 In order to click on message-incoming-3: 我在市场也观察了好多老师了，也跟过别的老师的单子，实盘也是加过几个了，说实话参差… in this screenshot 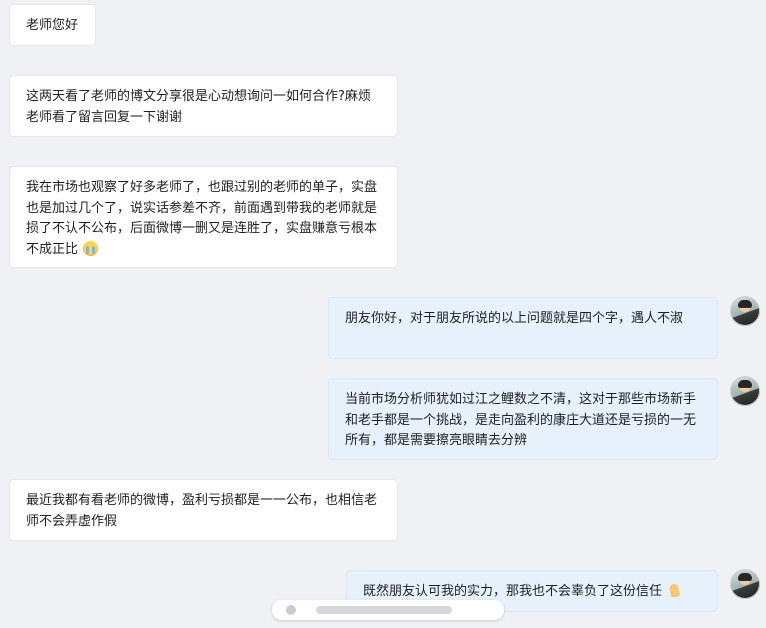, I will do `click(203, 217)`.